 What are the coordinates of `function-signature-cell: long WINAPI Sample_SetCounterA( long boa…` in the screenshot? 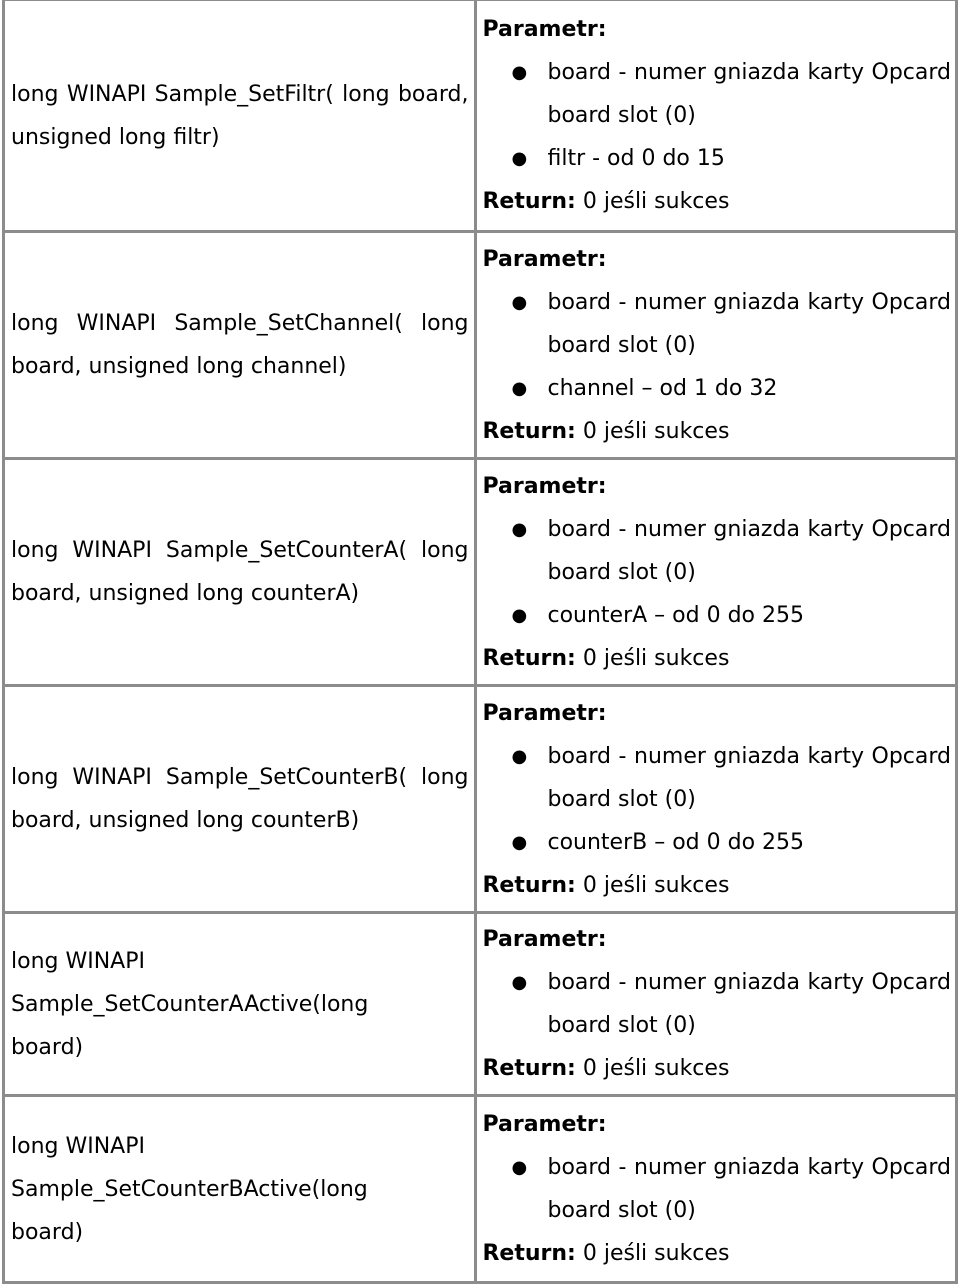 It's located at (239, 572).